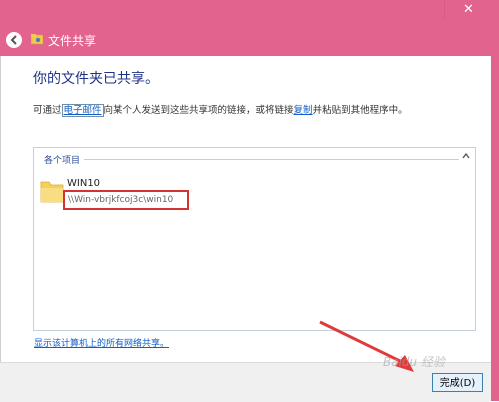 Image resolution: width=499 pixels, height=402 pixels. I want to click on window-edge, so click(495, 228).